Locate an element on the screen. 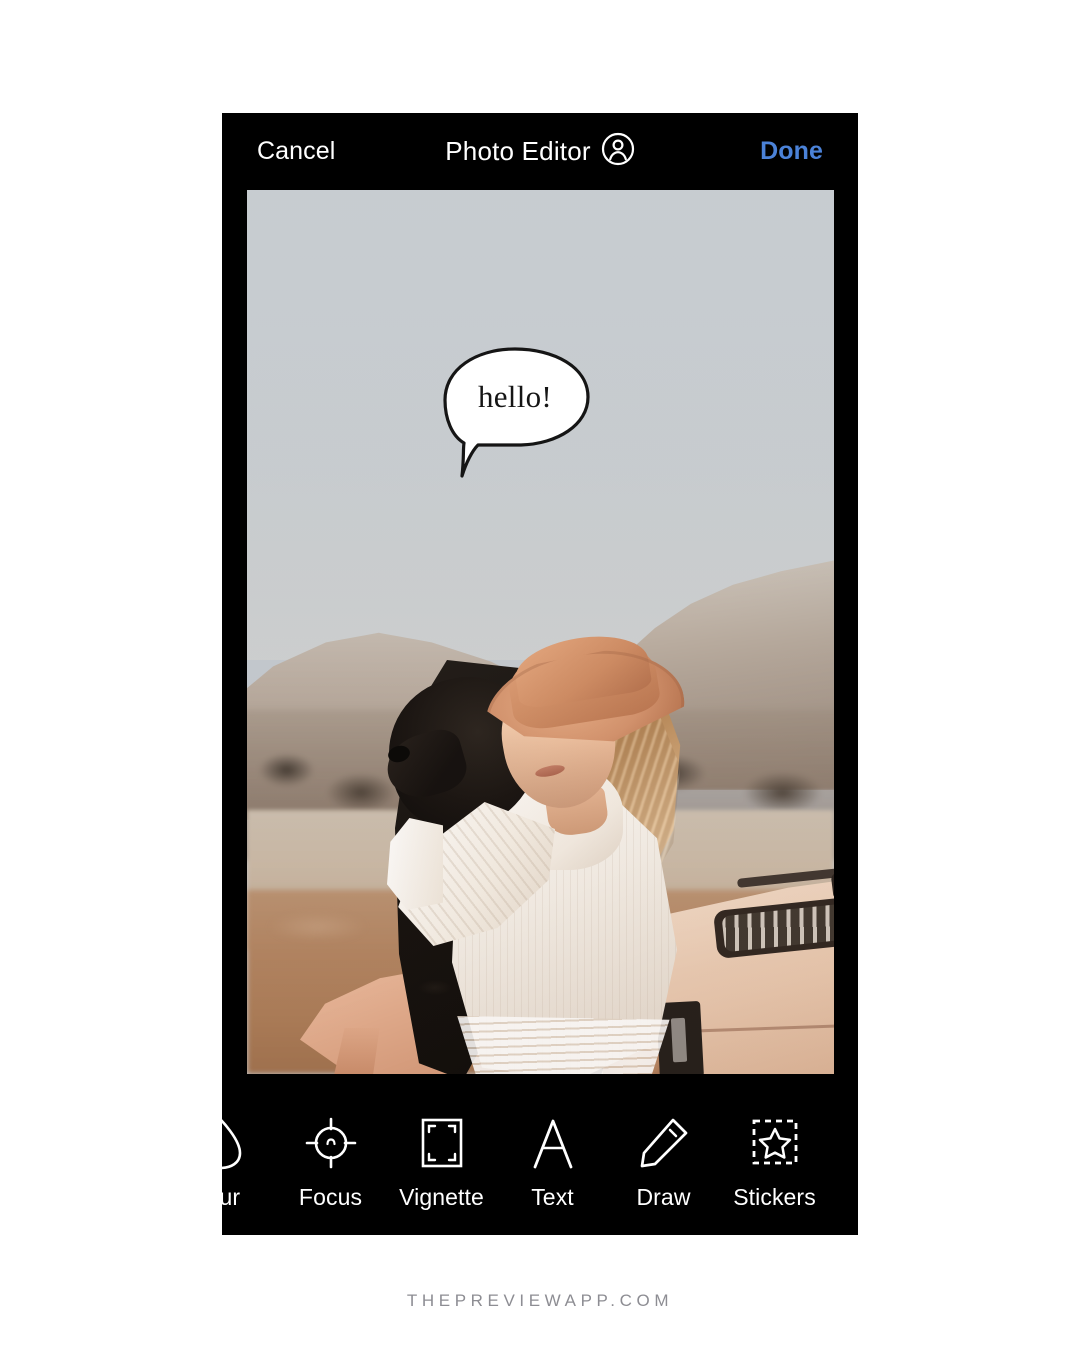 The width and height of the screenshot is (1080, 1350). tool-button-focus: Focus is located at coordinates (330, 1154).